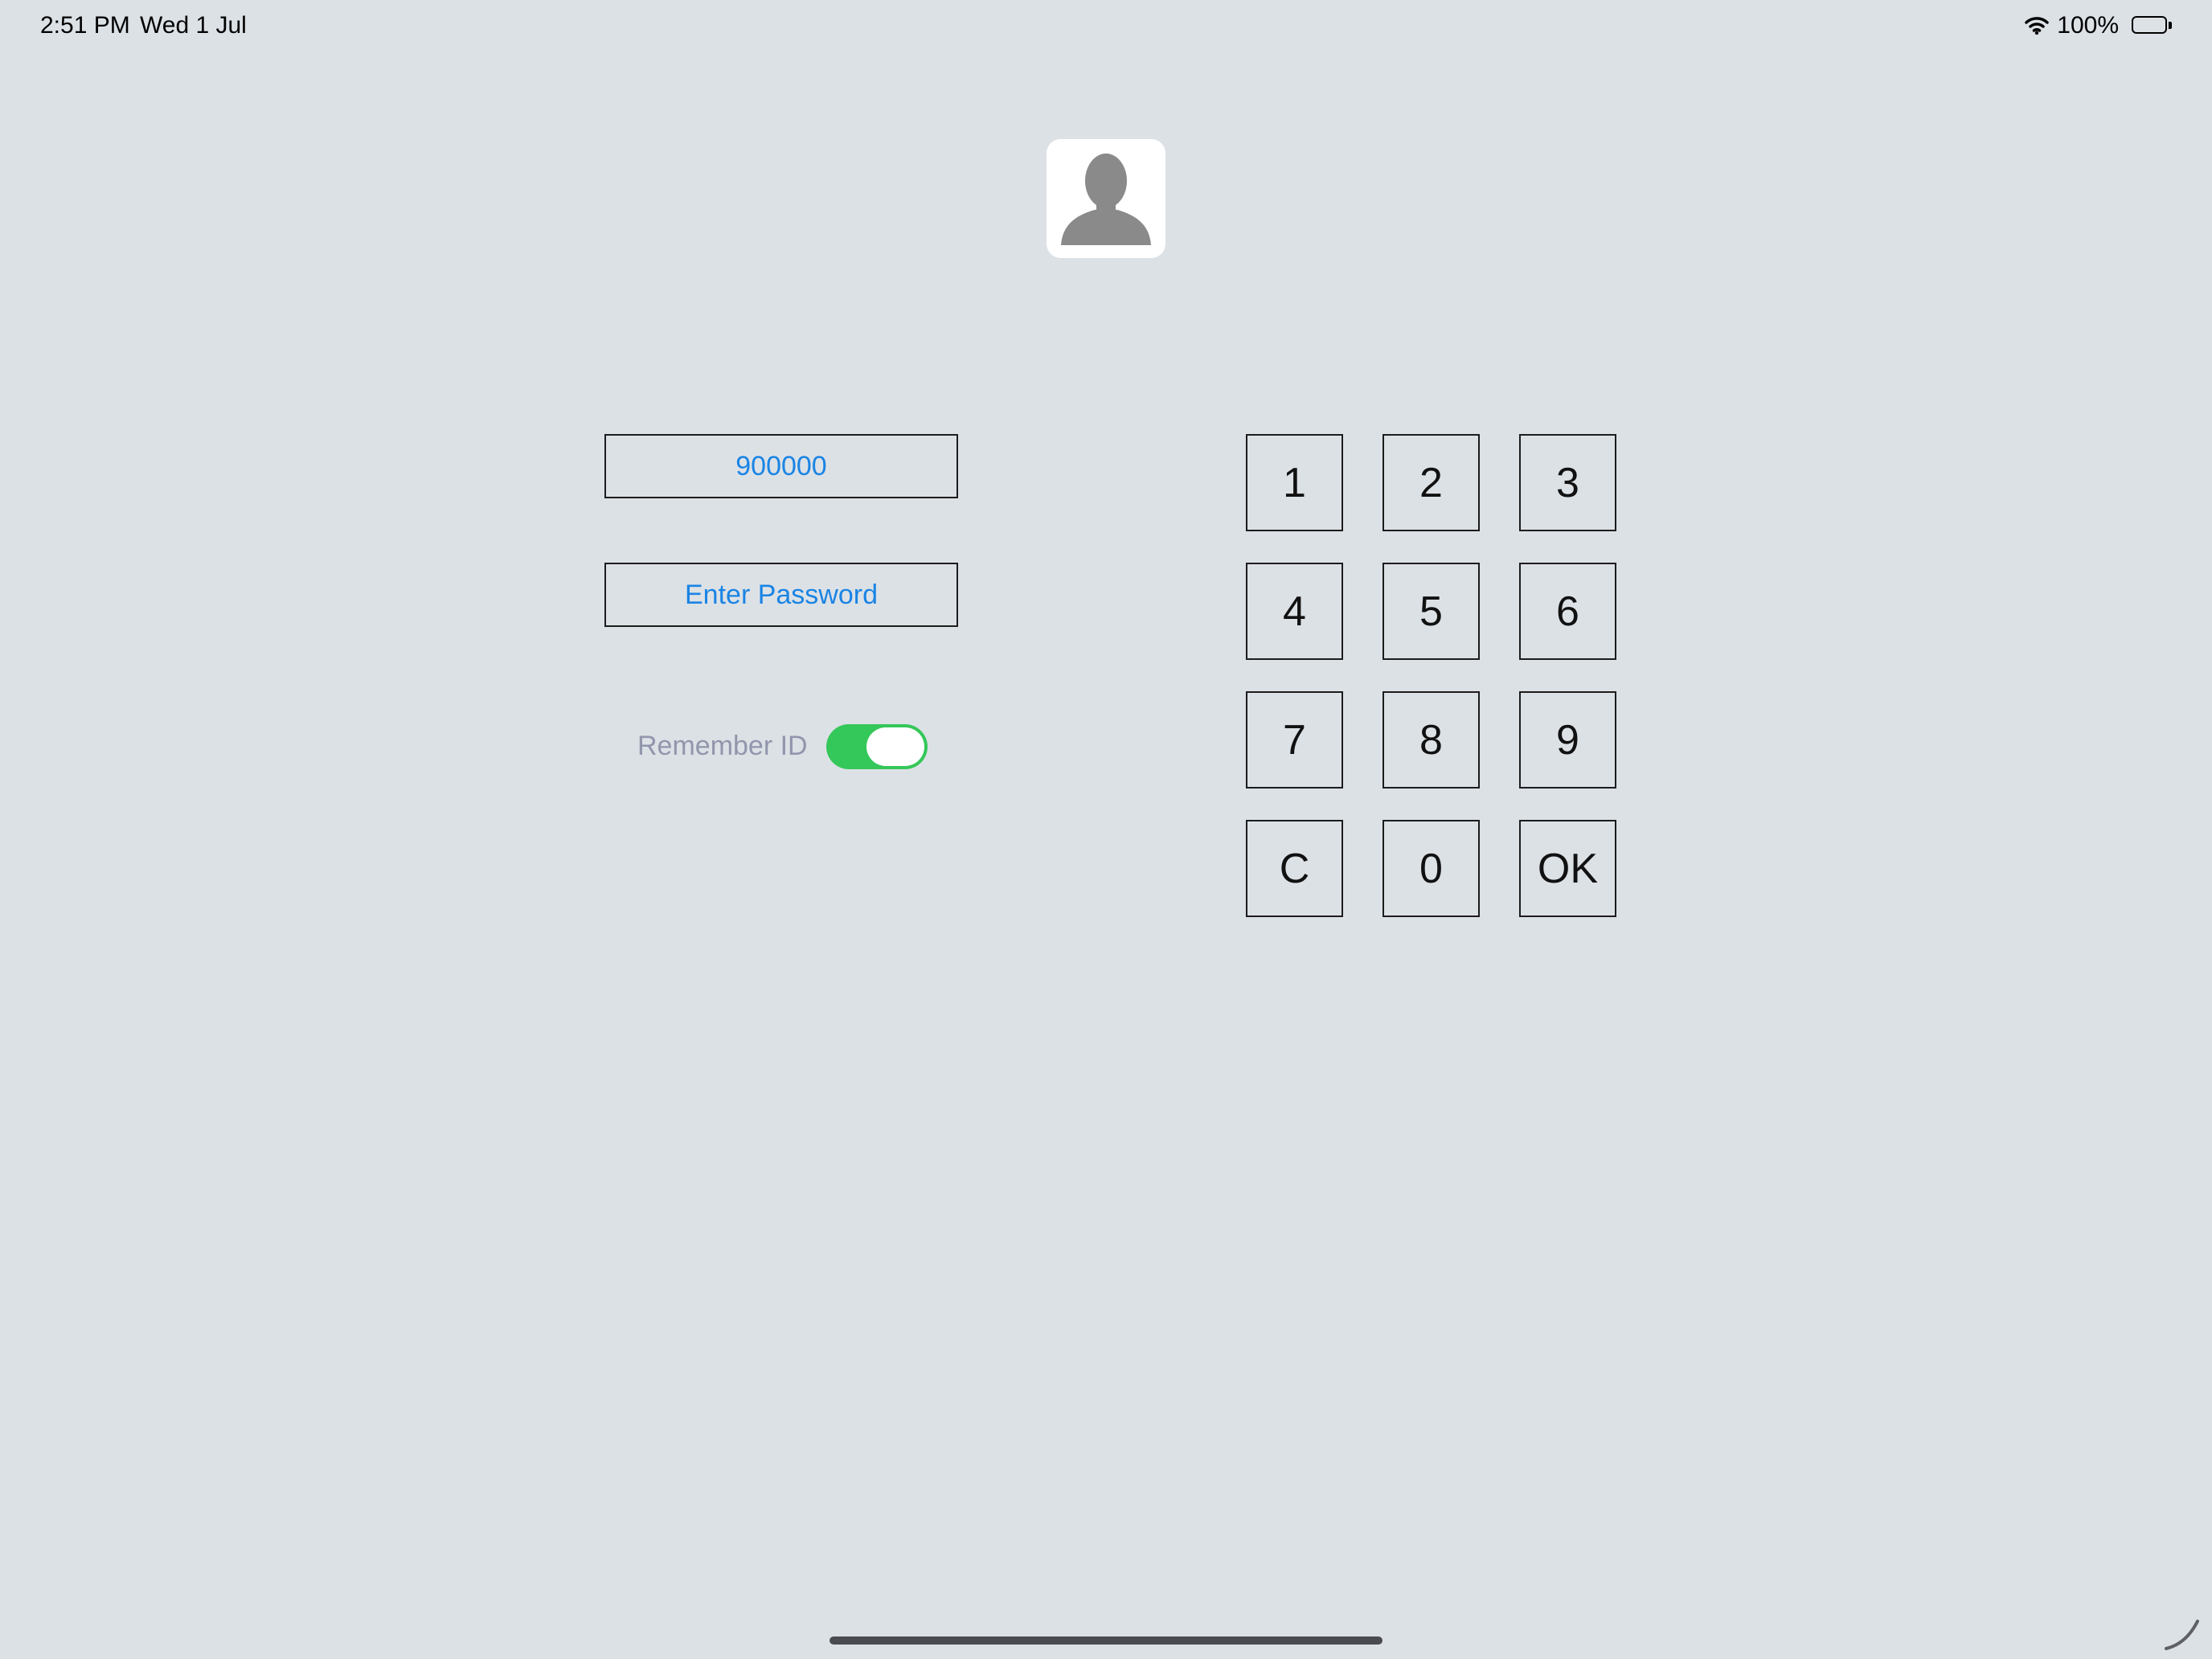  Describe the element at coordinates (2088, 25) in the screenshot. I see `battery-percent: 100%` at that location.